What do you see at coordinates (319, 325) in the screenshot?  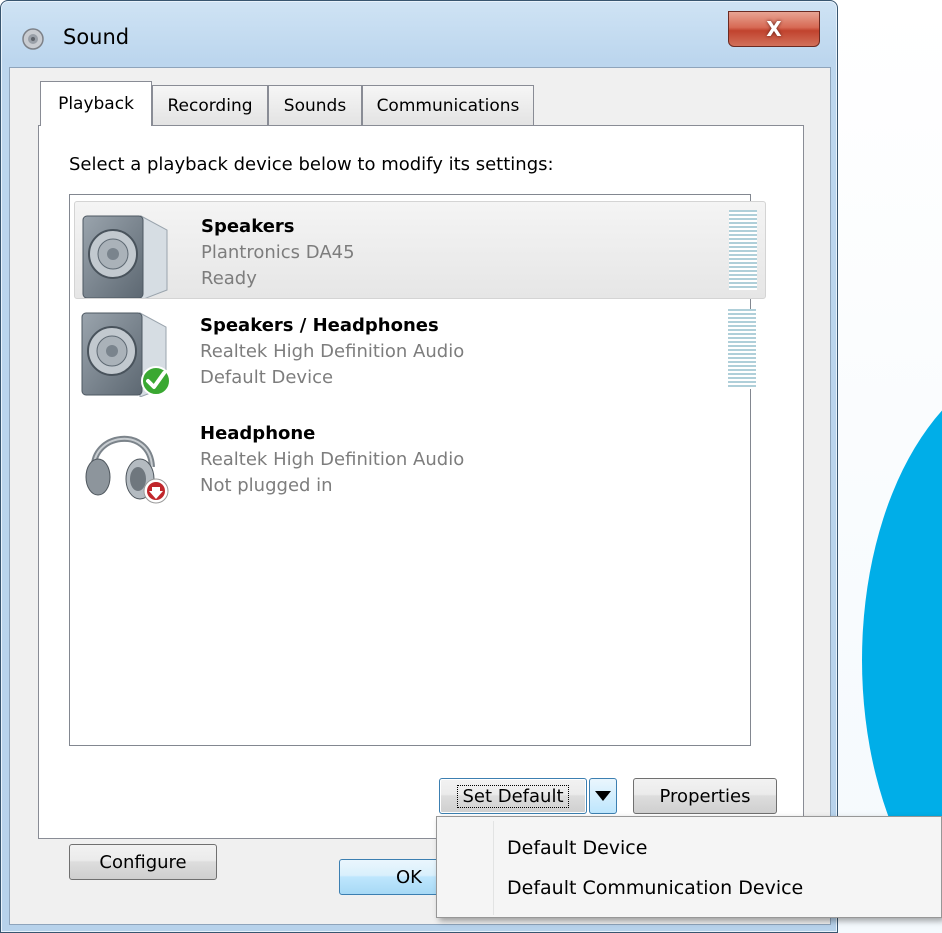 I see `device-name: Speakers / Headphones` at bounding box center [319, 325].